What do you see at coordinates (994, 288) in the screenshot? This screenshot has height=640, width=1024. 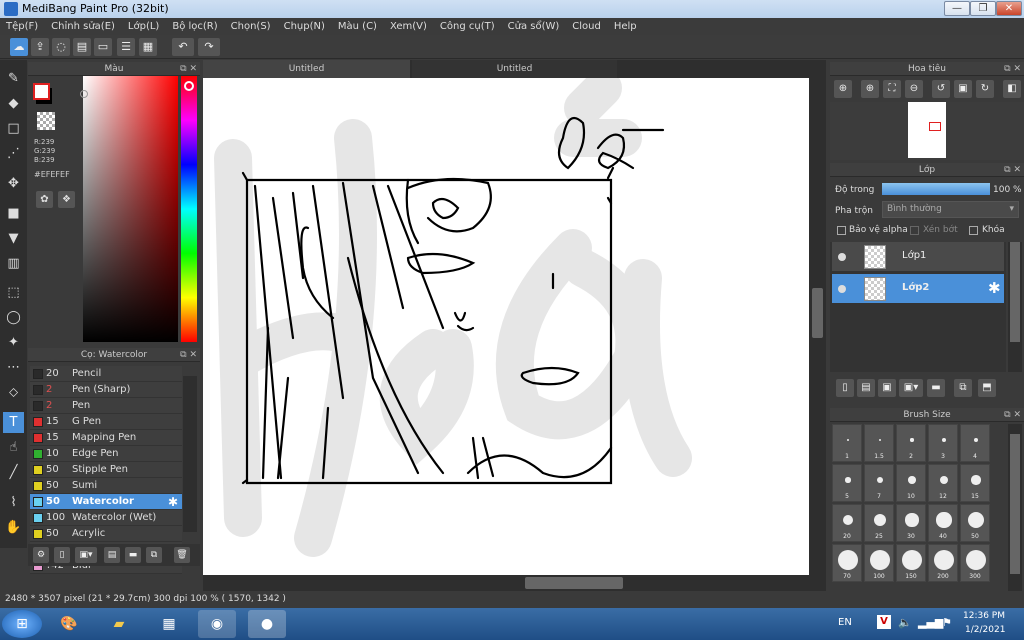 I see `layer-settings-gear-icon: ✱` at bounding box center [994, 288].